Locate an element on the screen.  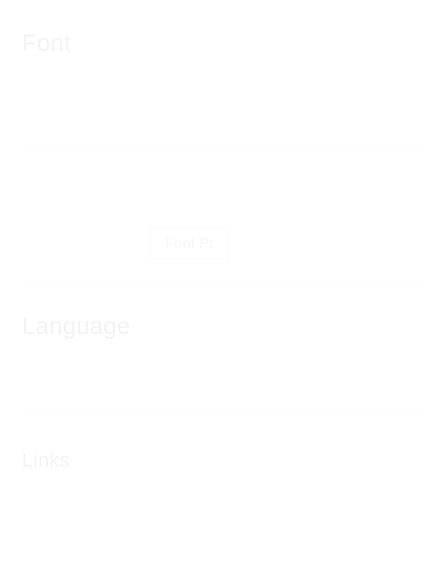
section-title-language: Language is located at coordinates (76, 326).